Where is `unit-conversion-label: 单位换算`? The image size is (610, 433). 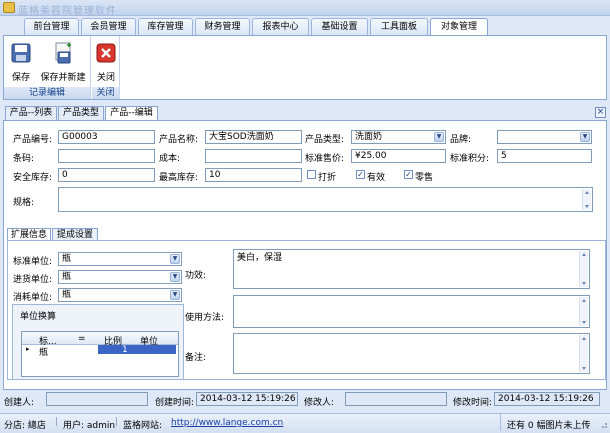 unit-conversion-label: 单位换算 is located at coordinates (38, 317).